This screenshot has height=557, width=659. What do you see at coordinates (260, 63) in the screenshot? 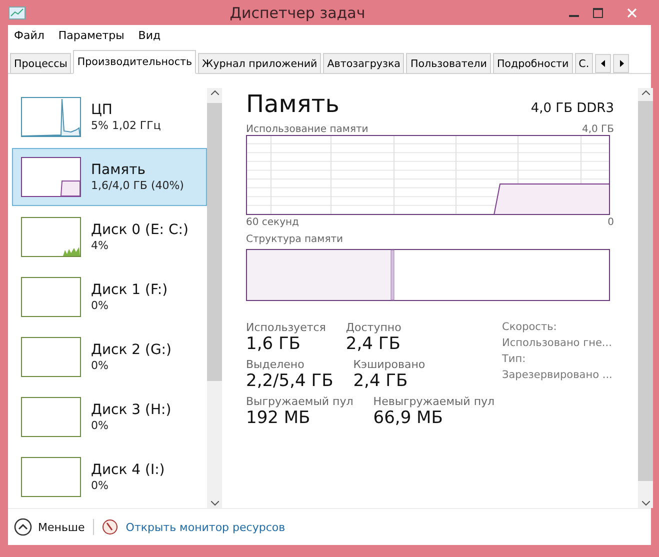
I see `tab: Журнал приложений` at bounding box center [260, 63].